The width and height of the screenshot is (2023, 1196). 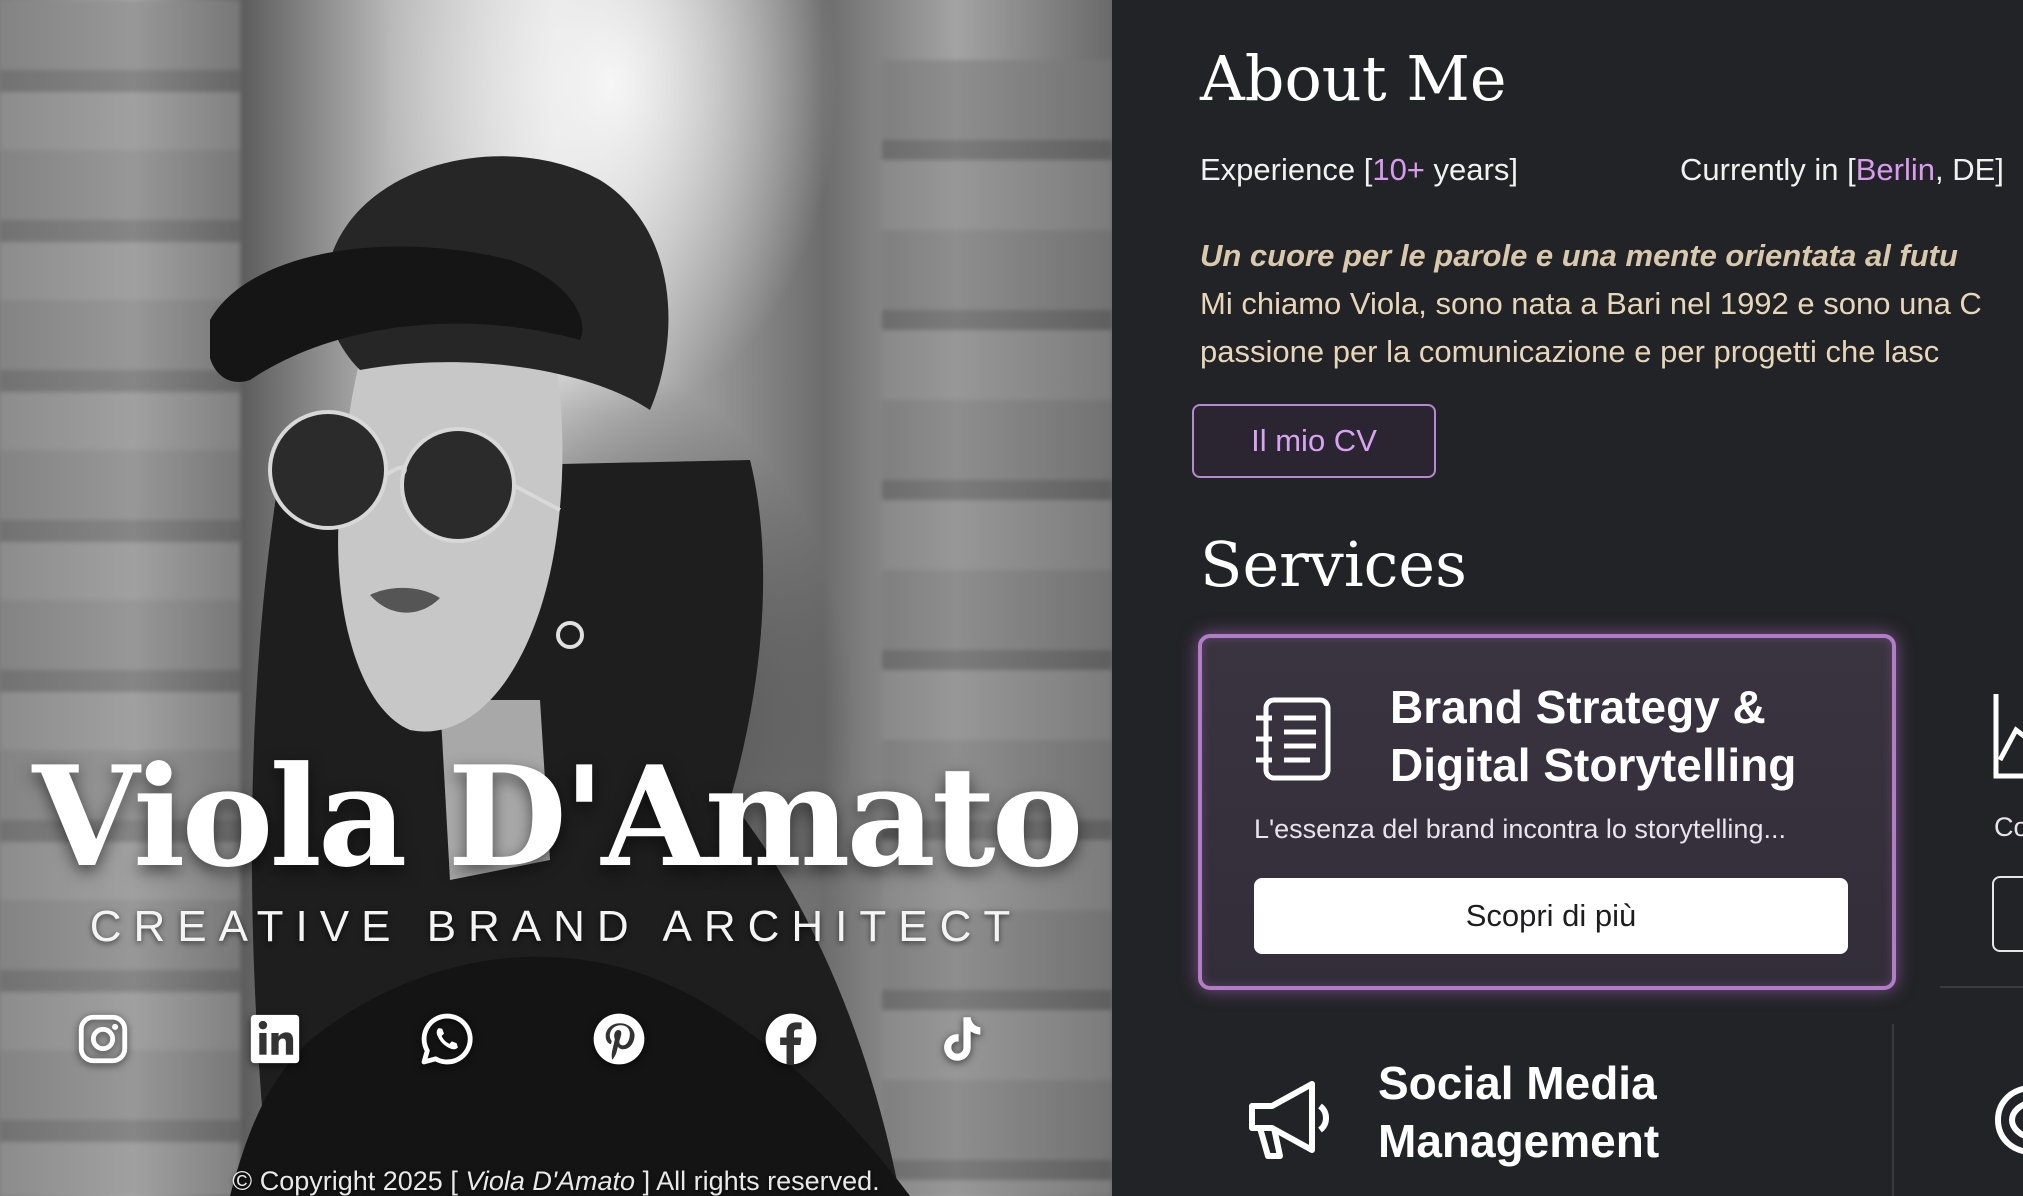 What do you see at coordinates (1289, 1120) in the screenshot?
I see `megaphone-icon` at bounding box center [1289, 1120].